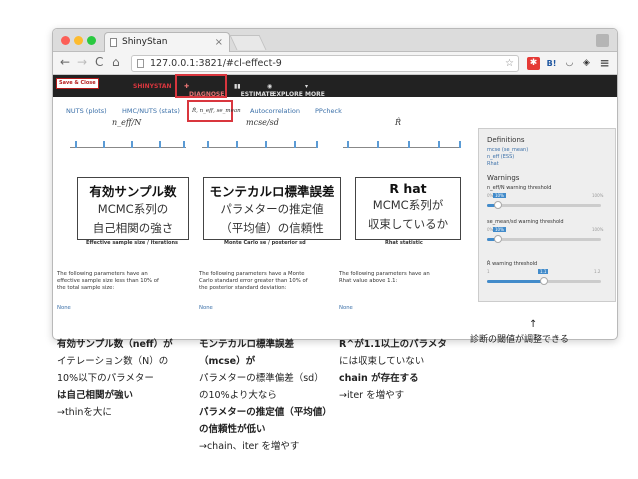 The height and width of the screenshot is (479, 638). I want to click on rhat-value-badge: 1.1, so click(543, 271).